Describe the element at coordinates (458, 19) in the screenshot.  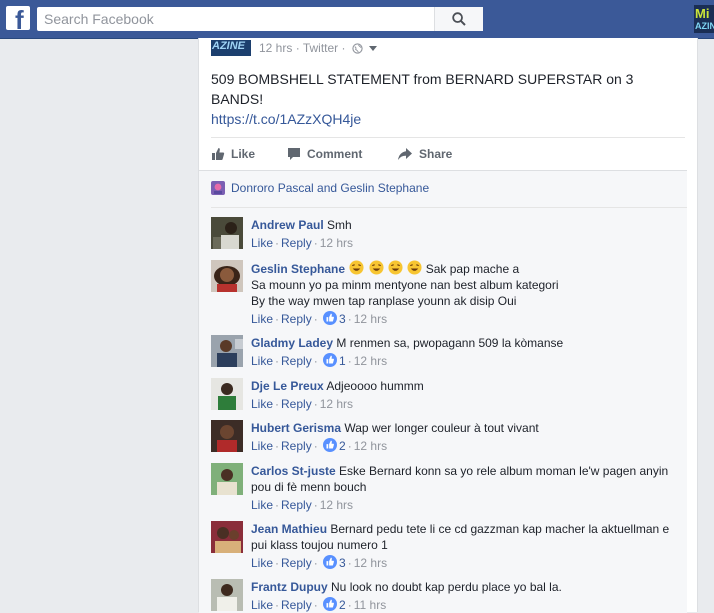
I see `search-button` at that location.